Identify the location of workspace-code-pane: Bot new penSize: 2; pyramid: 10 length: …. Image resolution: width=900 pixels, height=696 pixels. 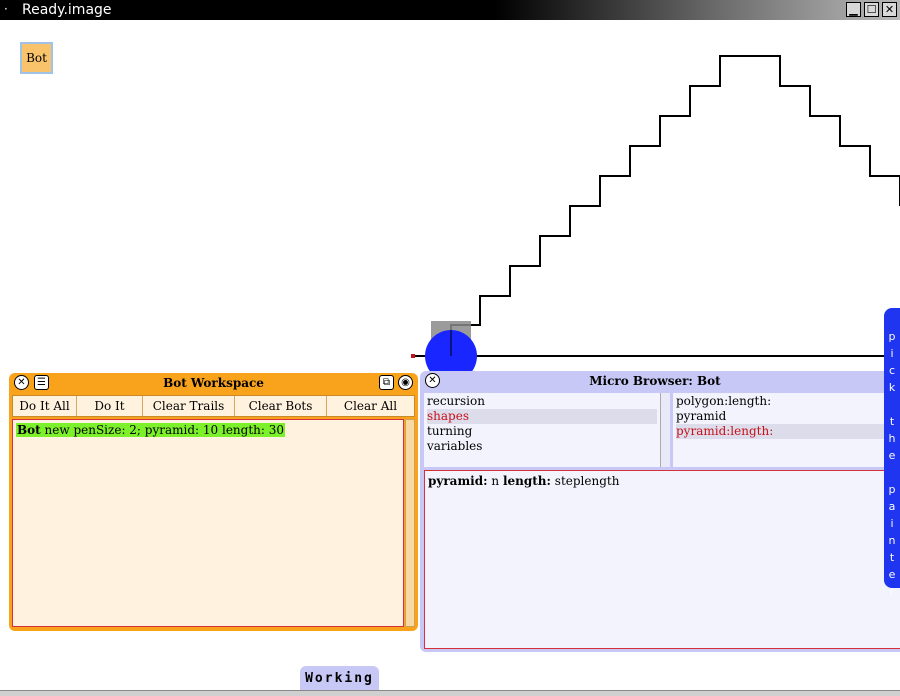
(208, 523).